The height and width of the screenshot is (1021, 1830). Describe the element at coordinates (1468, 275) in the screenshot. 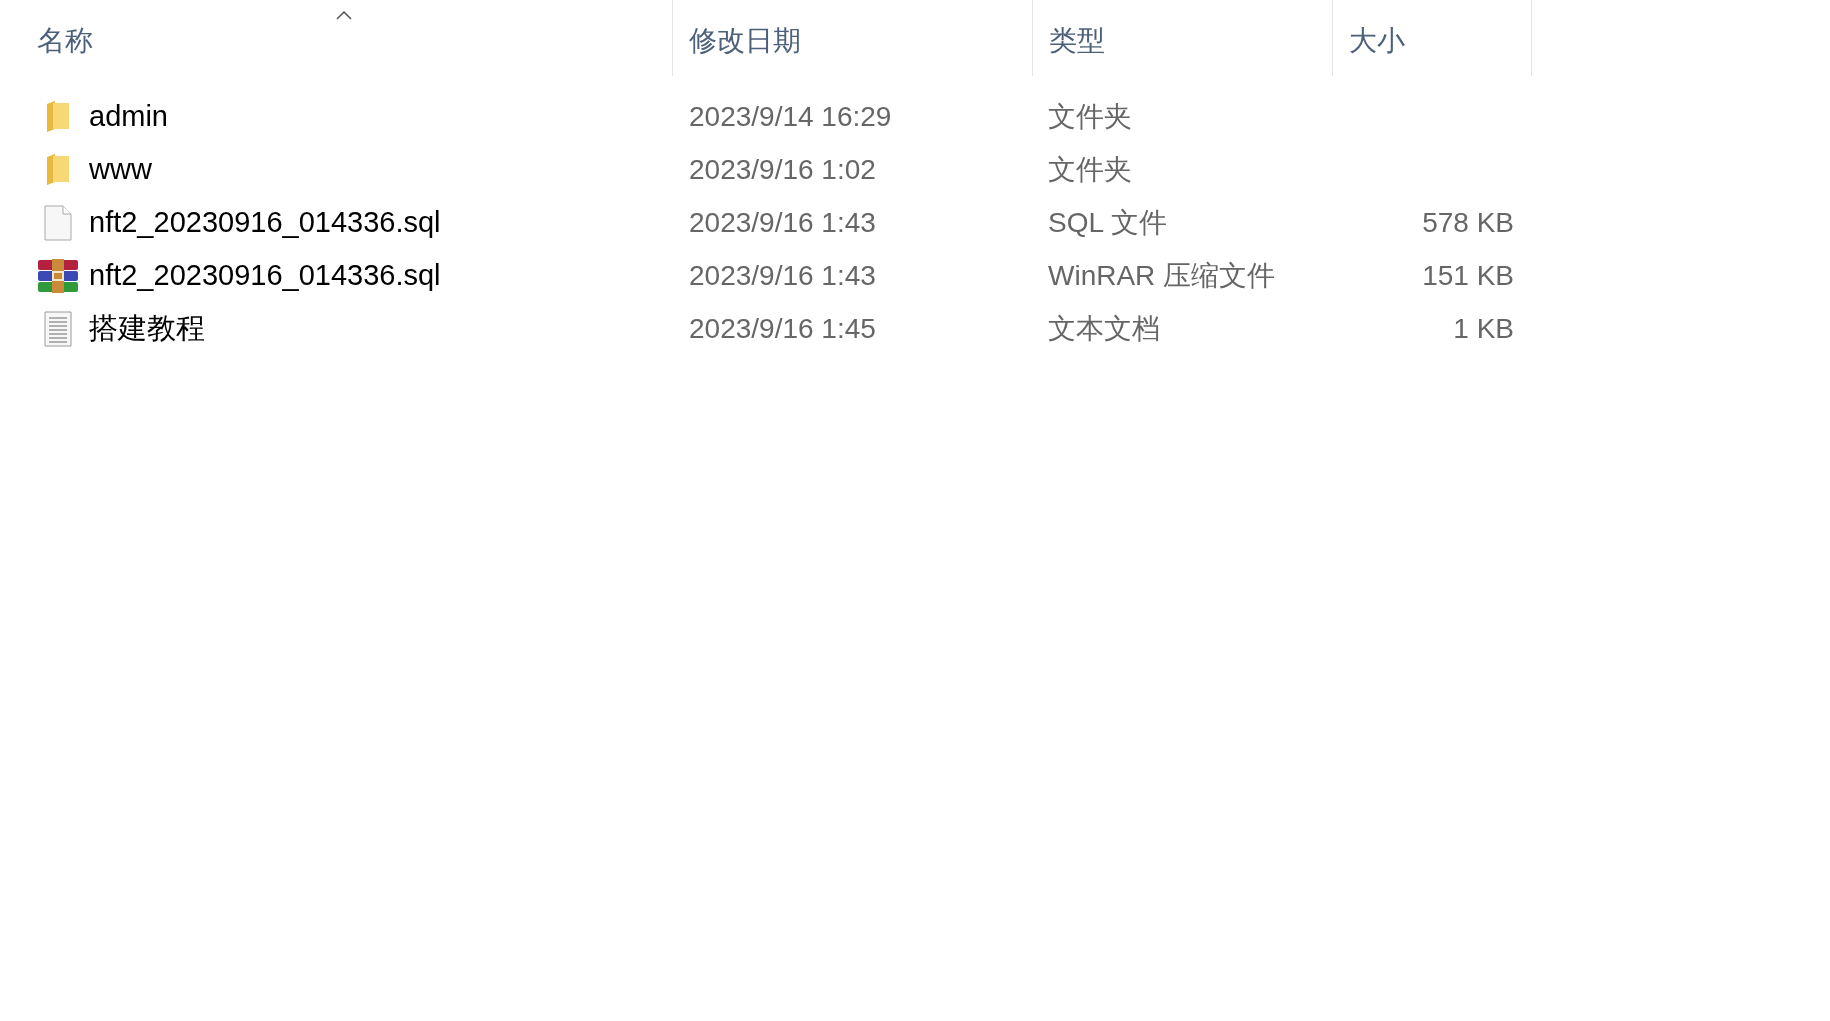

I see `file-size: 151 KB` at that location.